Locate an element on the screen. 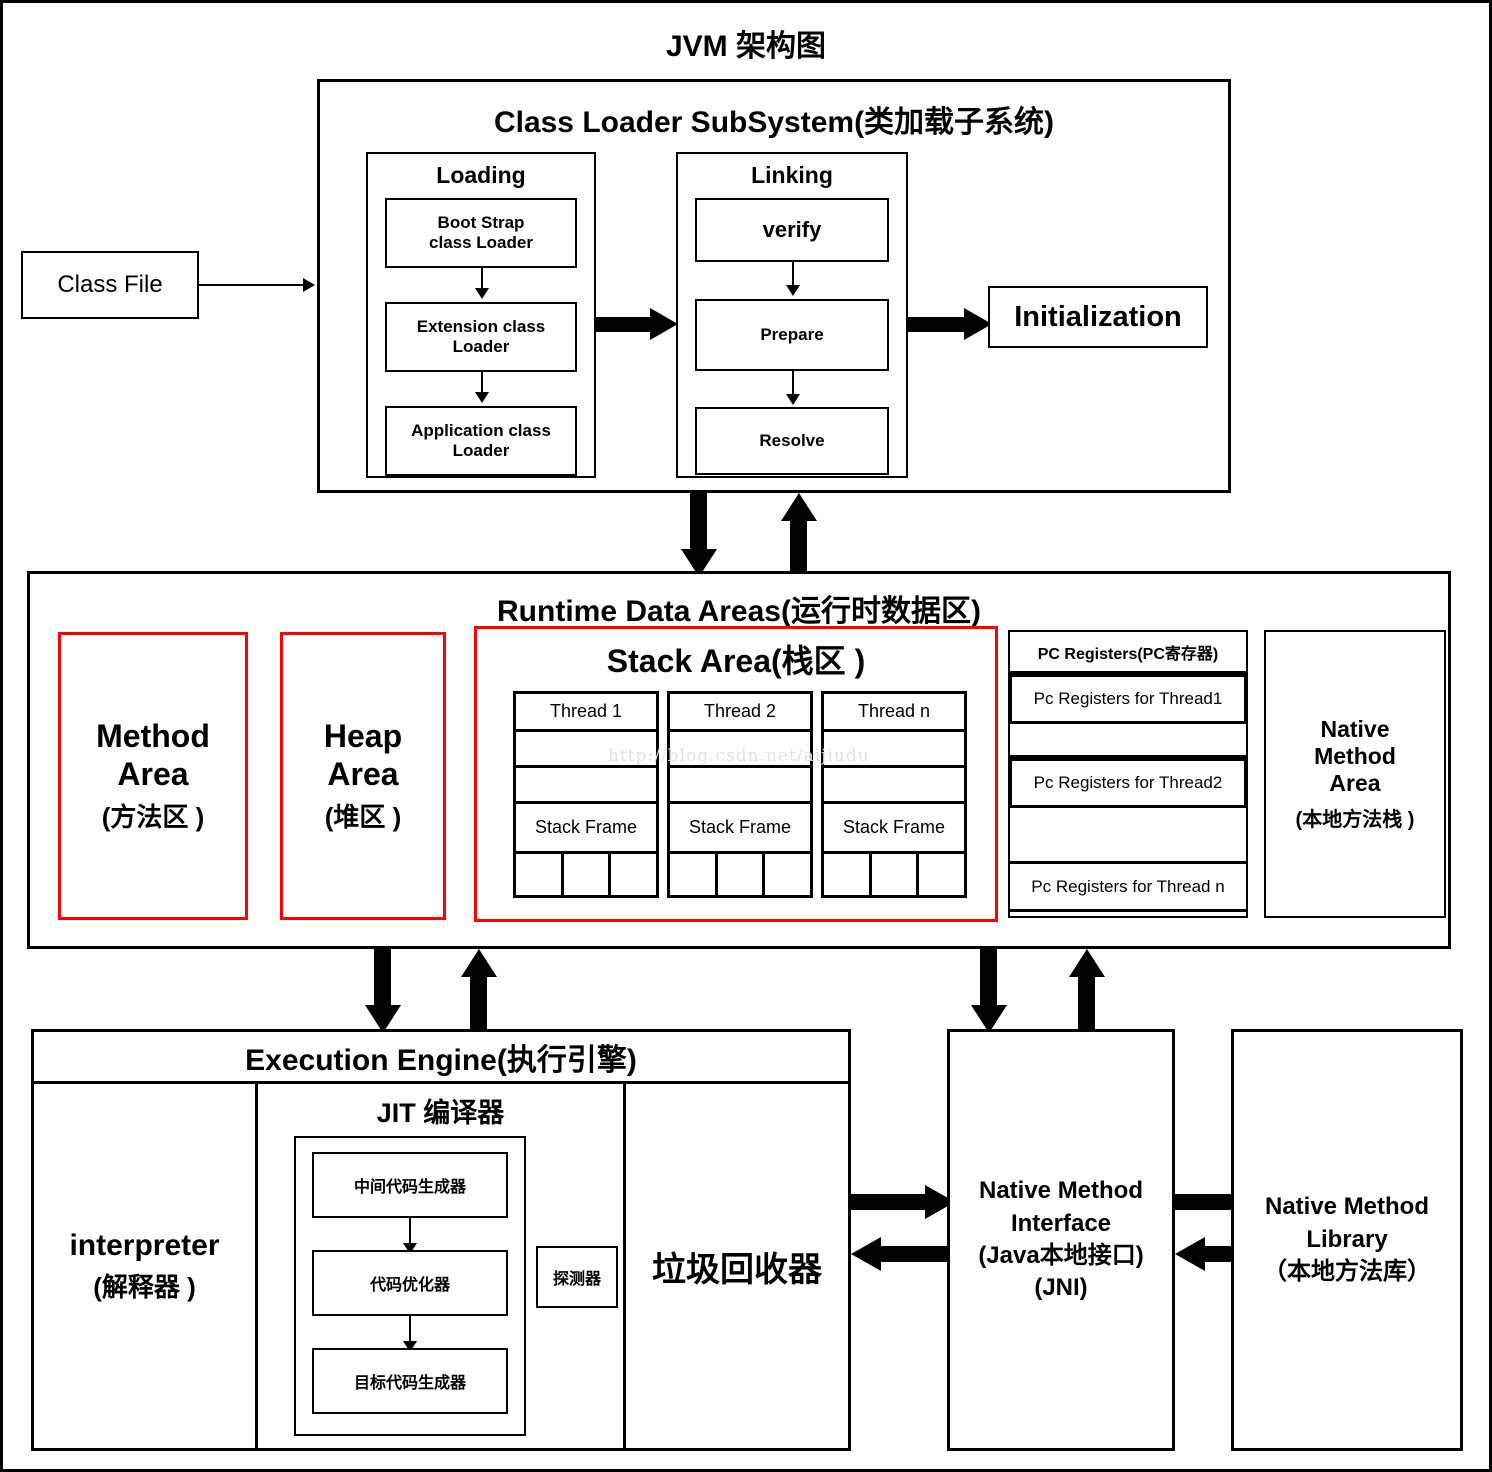 The height and width of the screenshot is (1472, 1492). class-file-box: Class File is located at coordinates (110, 285).